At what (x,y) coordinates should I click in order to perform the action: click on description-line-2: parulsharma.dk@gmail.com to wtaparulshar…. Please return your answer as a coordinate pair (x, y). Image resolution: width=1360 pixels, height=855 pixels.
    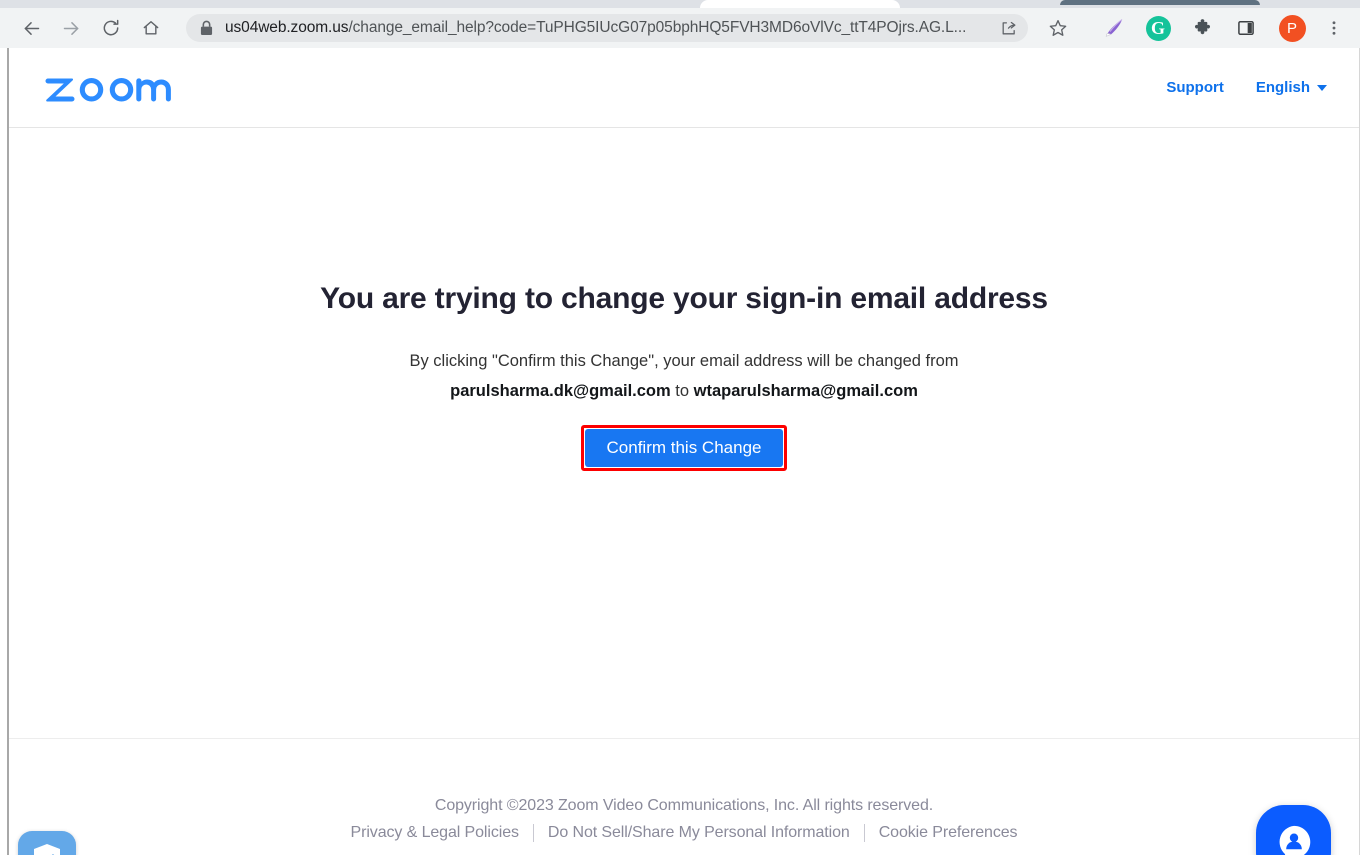
    Looking at the image, I should click on (684, 391).